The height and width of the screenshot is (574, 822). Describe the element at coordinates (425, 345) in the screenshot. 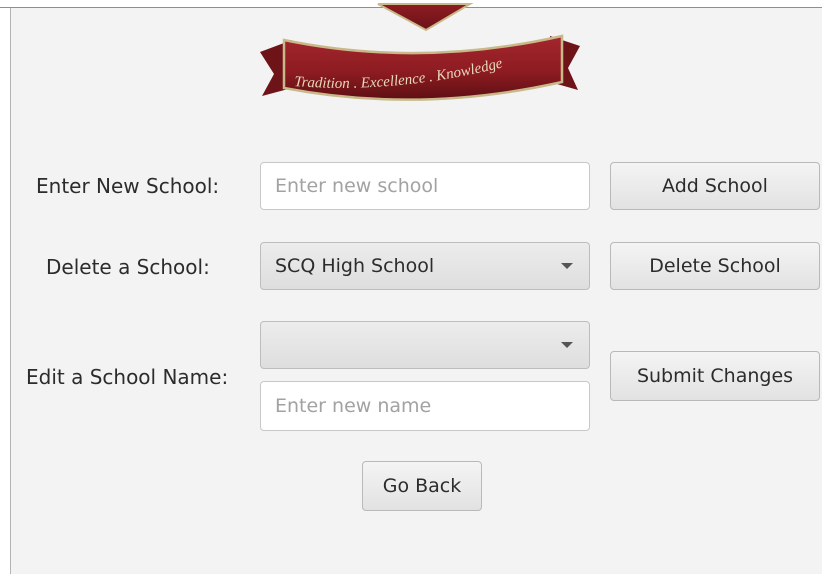

I see `edit-school-dropdown` at that location.